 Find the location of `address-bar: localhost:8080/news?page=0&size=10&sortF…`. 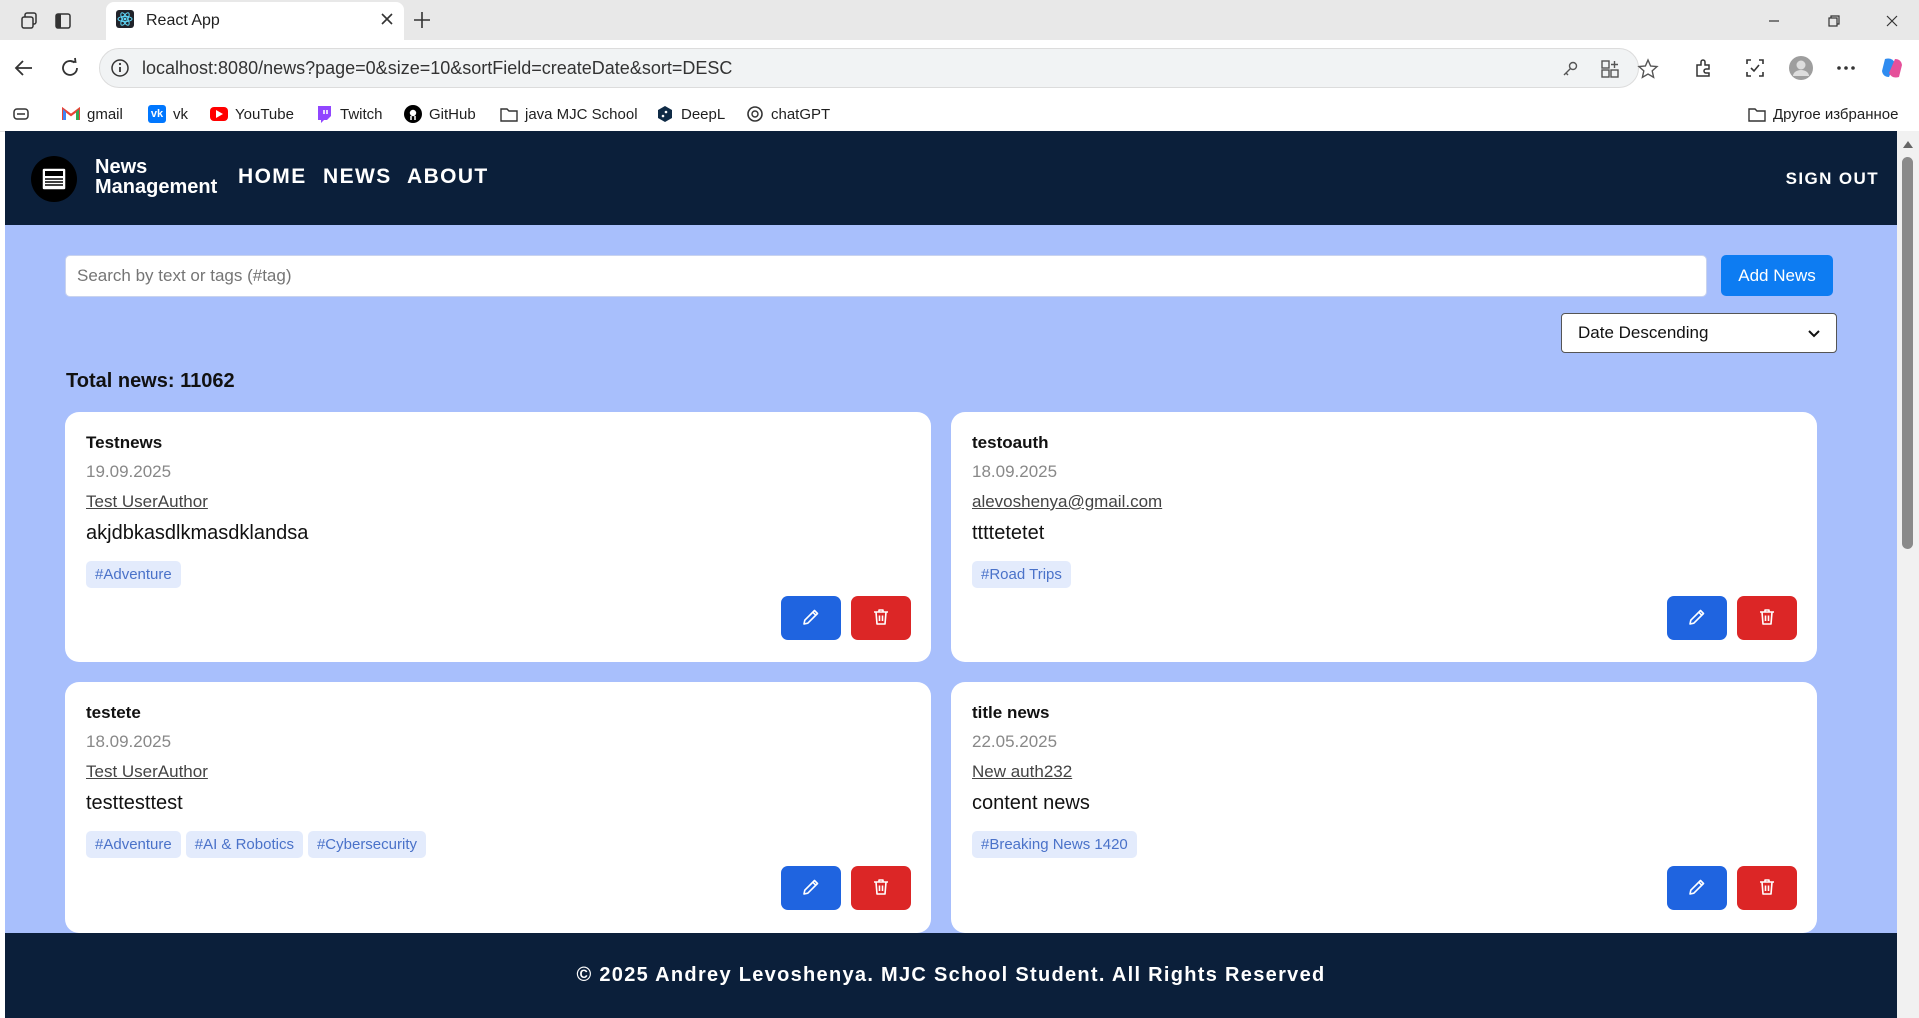

address-bar: localhost:8080/news?page=0&size=10&sortF… is located at coordinates (879, 68).